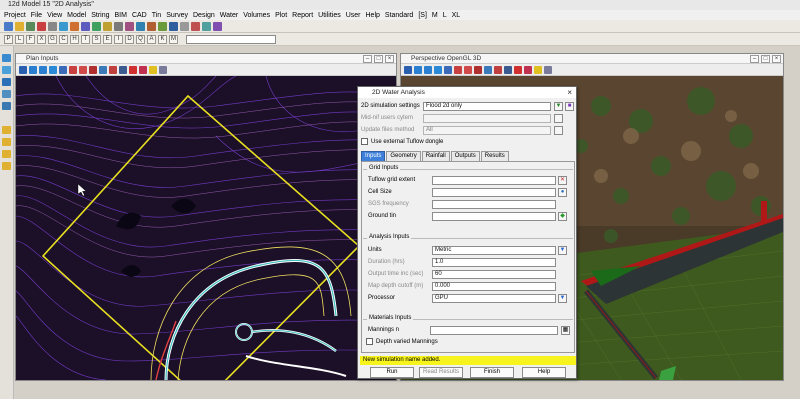  Describe the element at coordinates (153, 69) in the screenshot. I see `star-icon` at that location.